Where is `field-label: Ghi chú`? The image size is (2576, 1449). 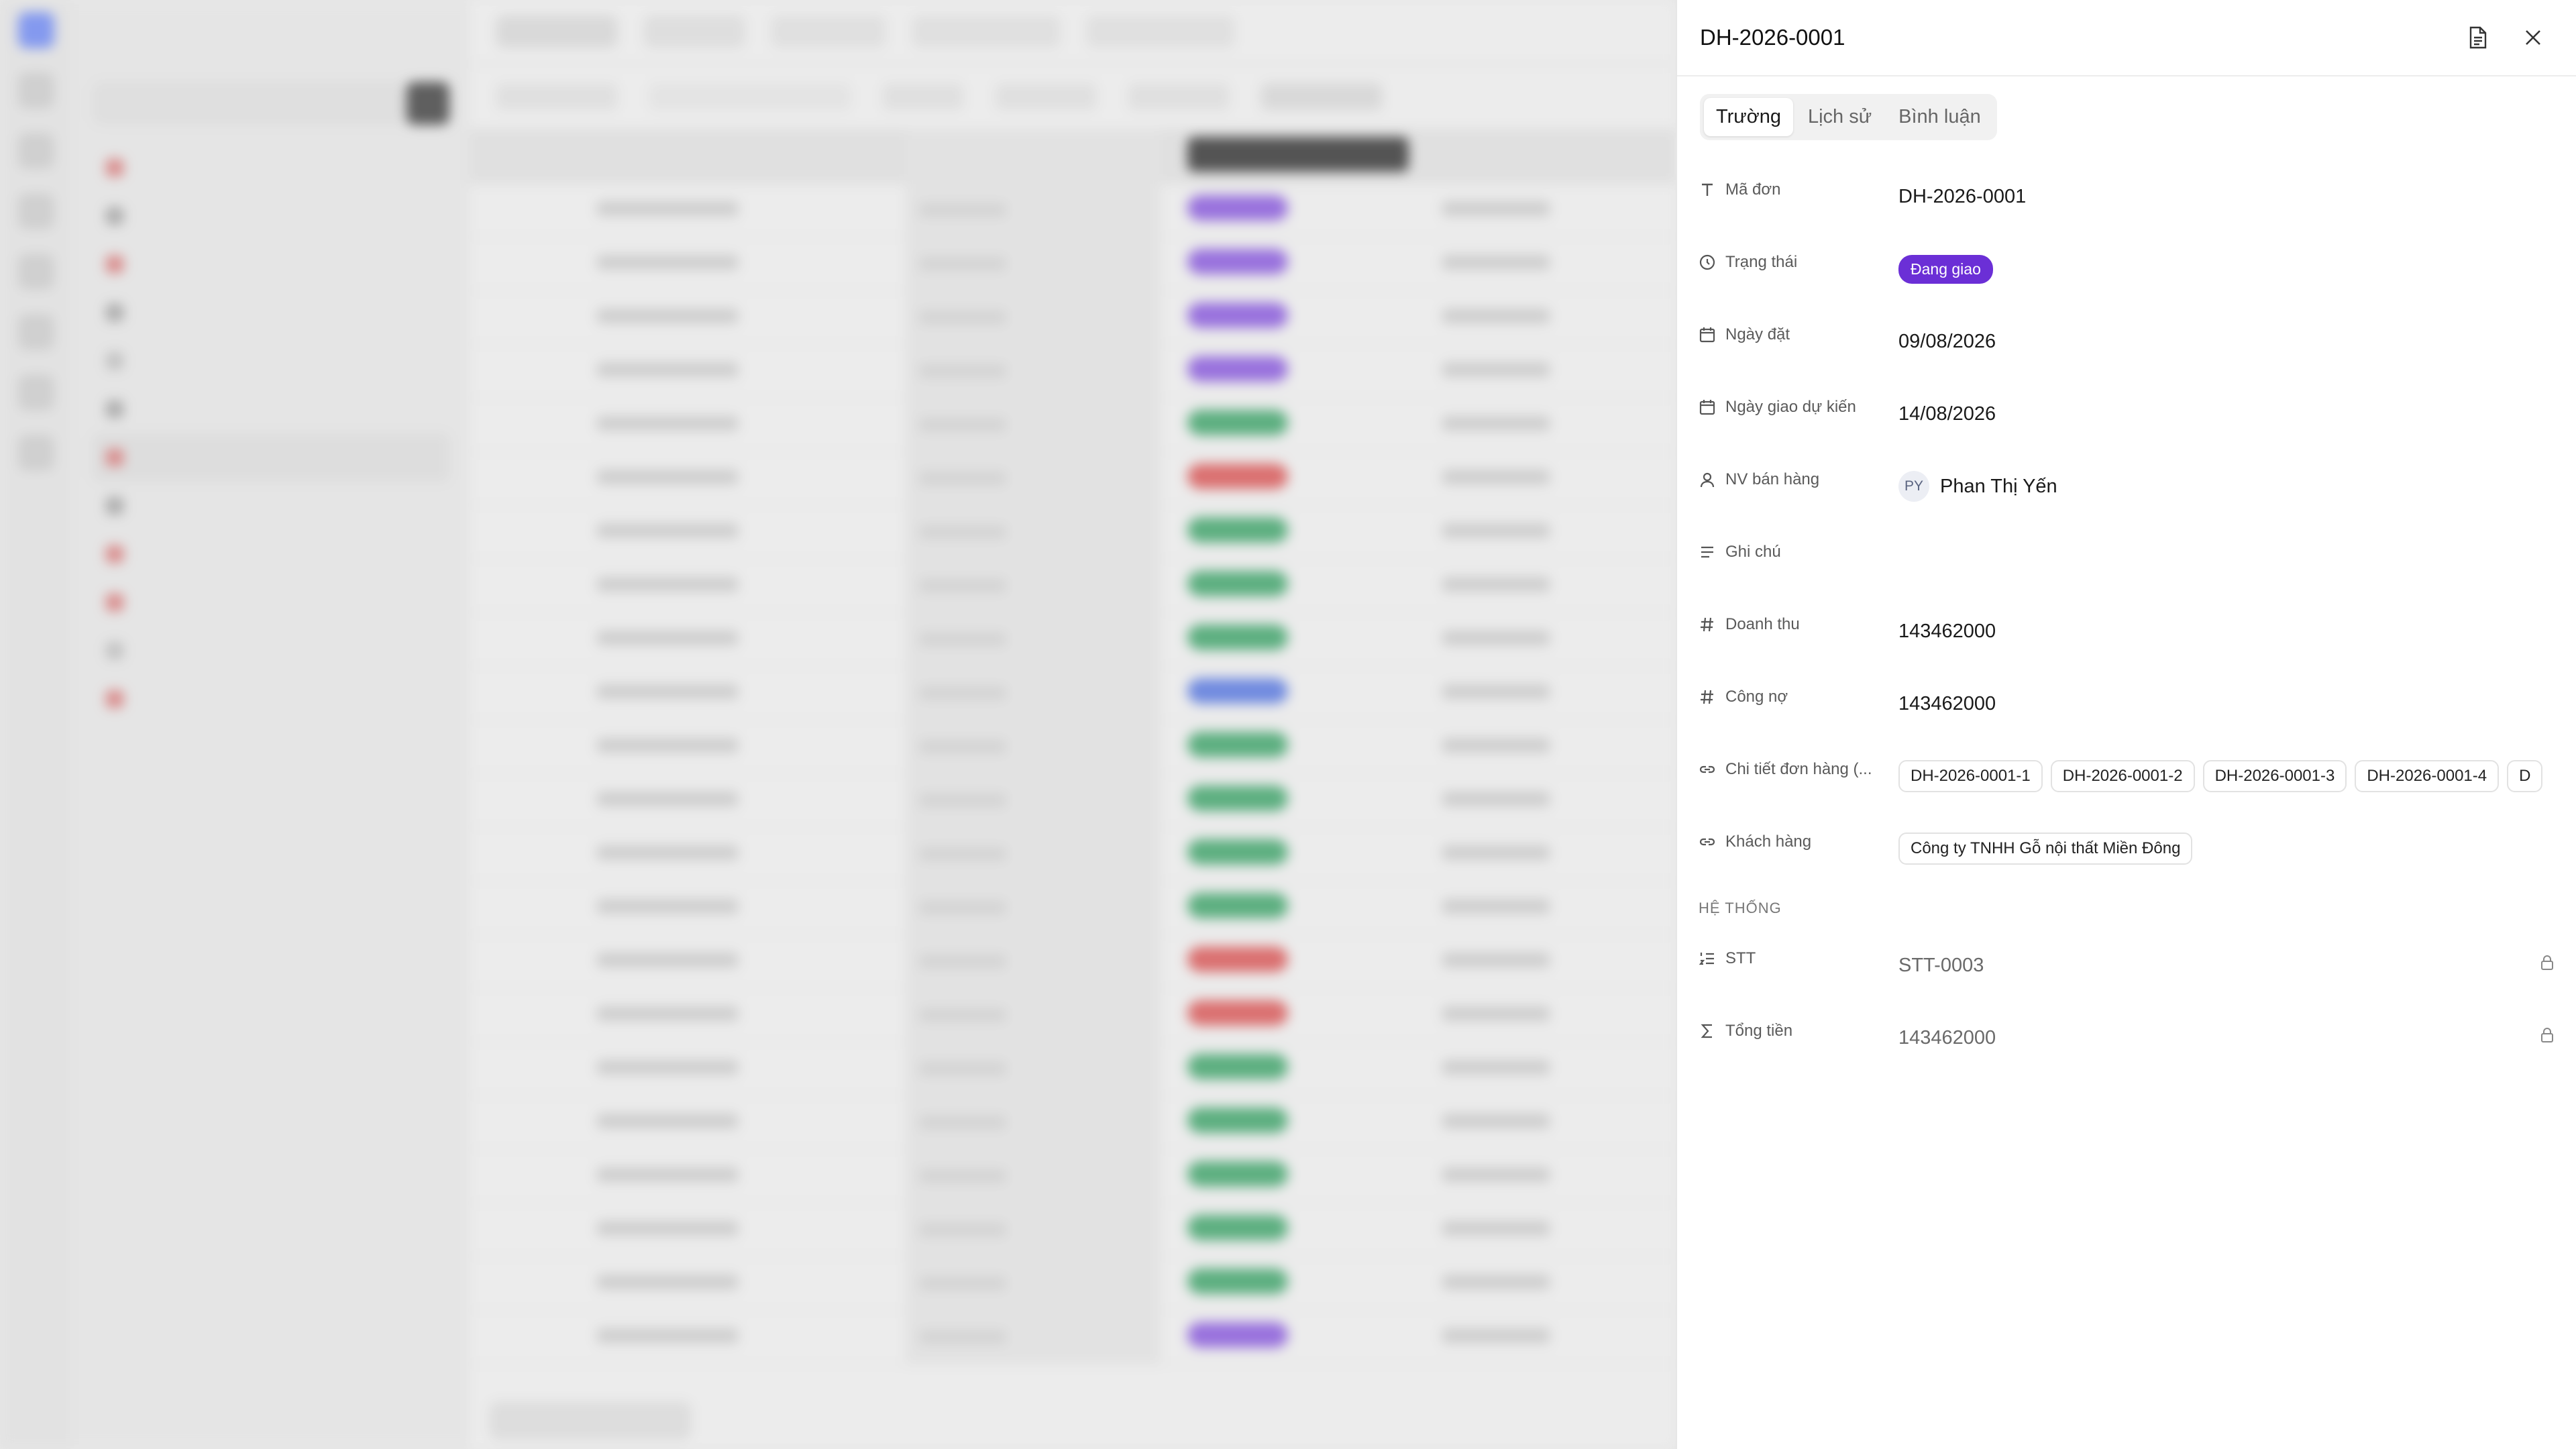
field-label: Ghi chú is located at coordinates (1798, 542).